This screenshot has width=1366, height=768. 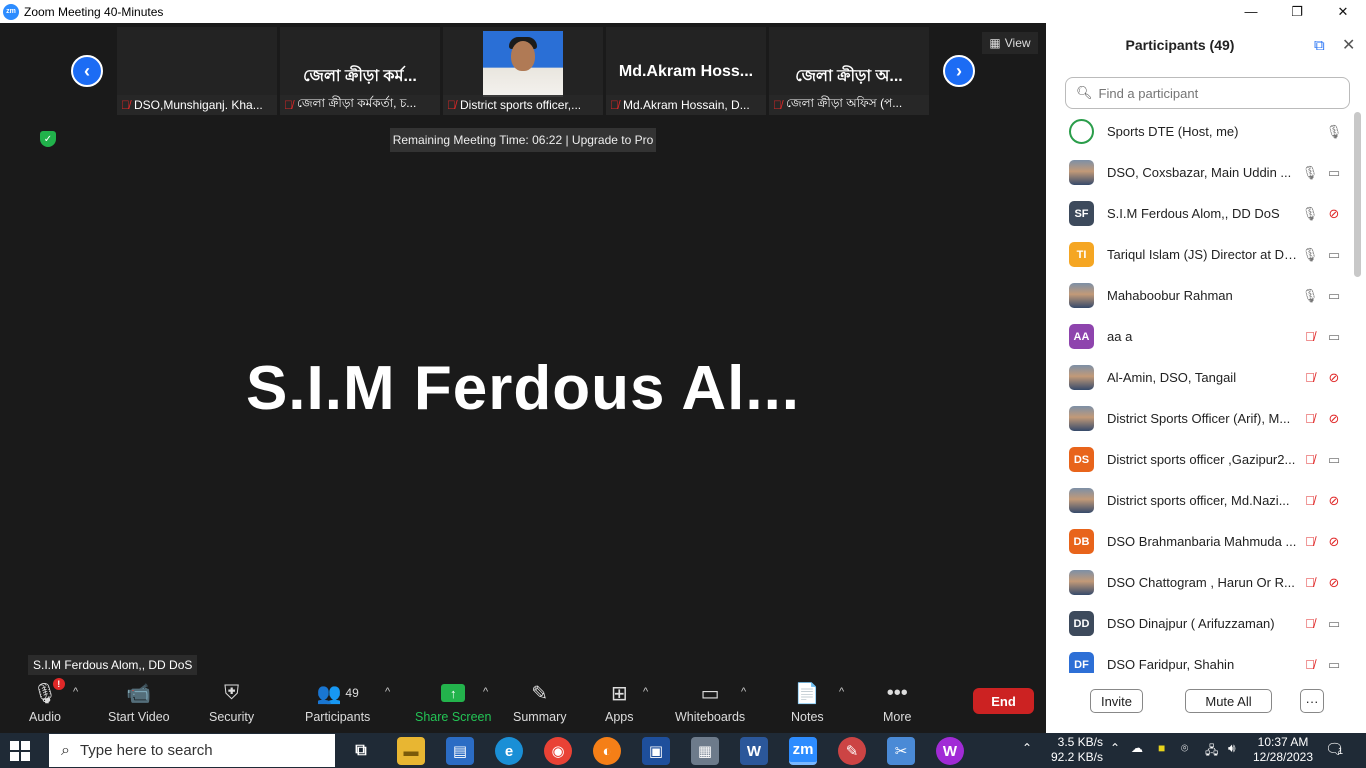 What do you see at coordinates (950, 751) in the screenshot?
I see `wps-office-icon: W` at bounding box center [950, 751].